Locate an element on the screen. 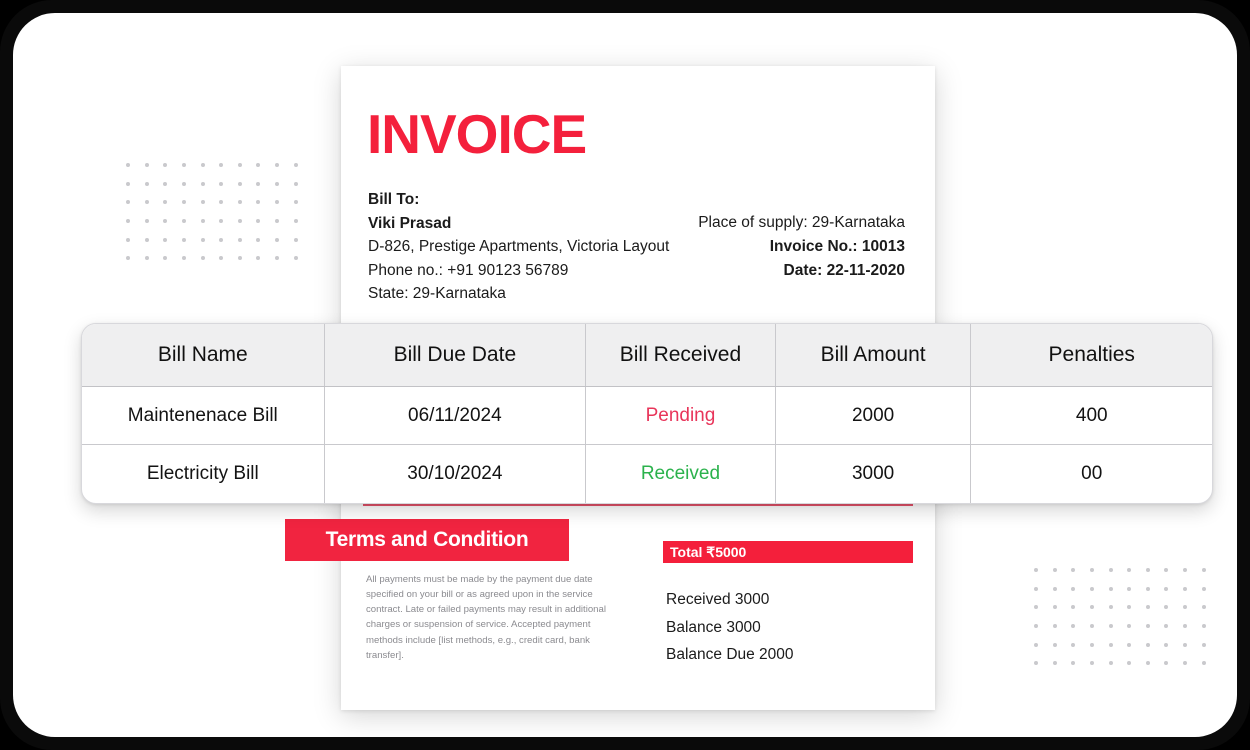  status-badge: Received is located at coordinates (681, 474).